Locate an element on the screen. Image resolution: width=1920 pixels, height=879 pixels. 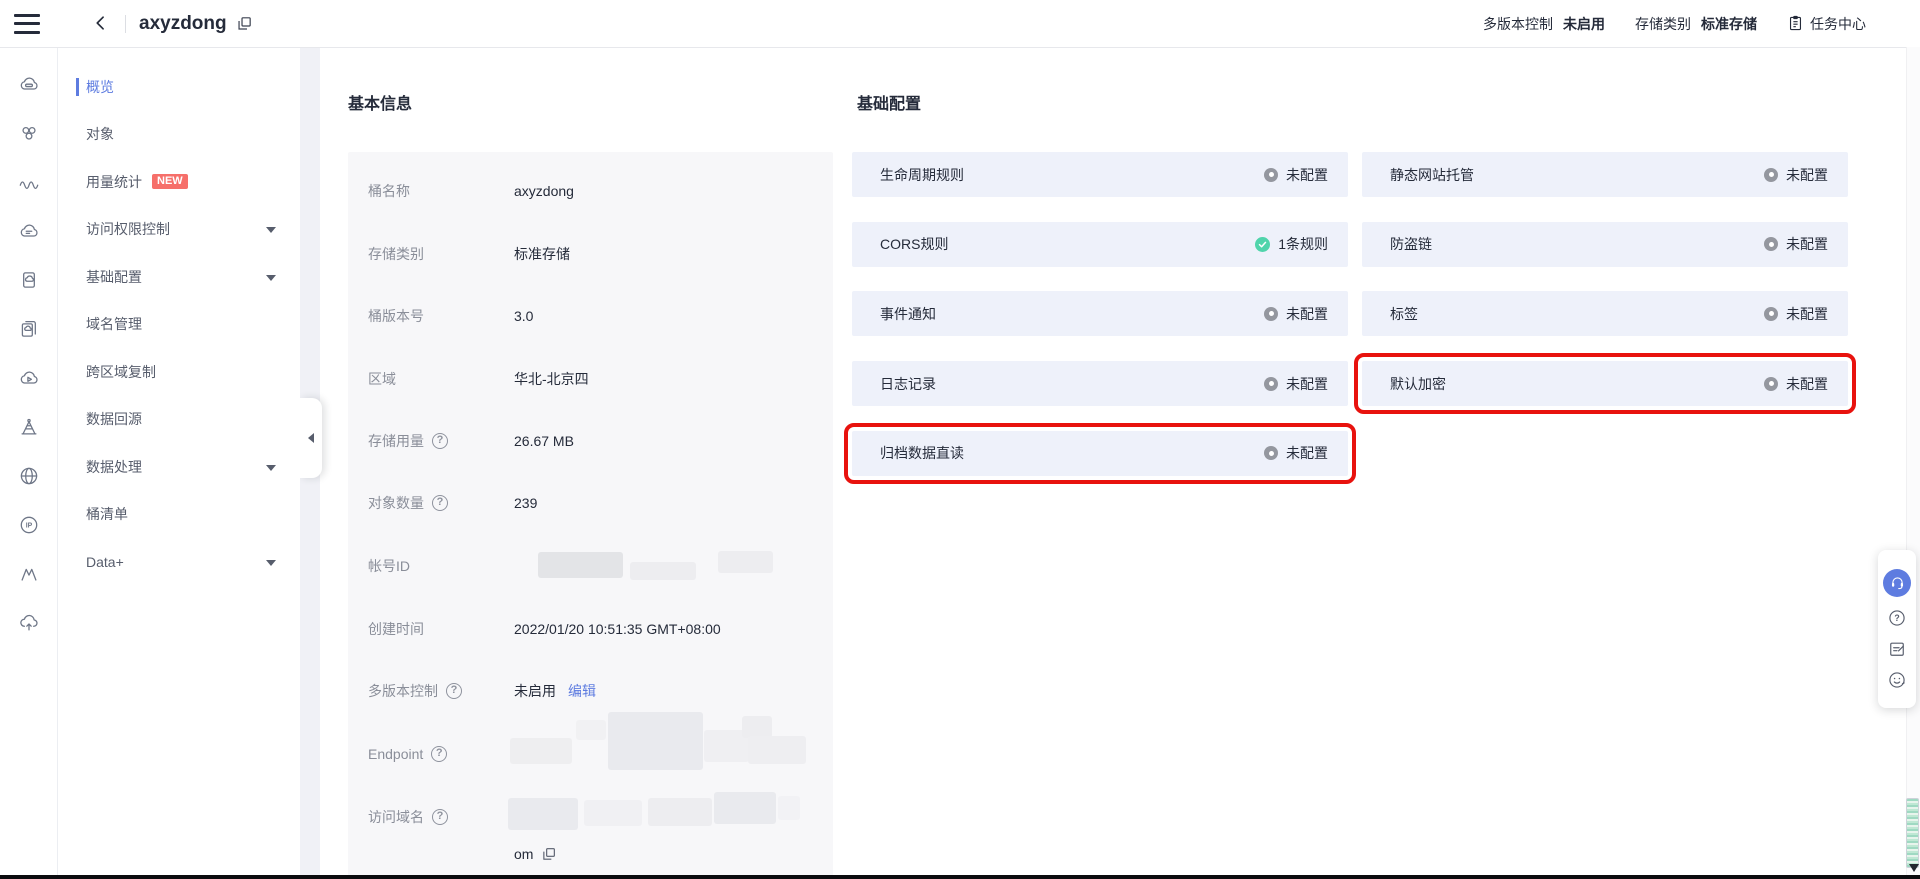
sidebar-item-inventory: 桶清单 is located at coordinates (179, 515).